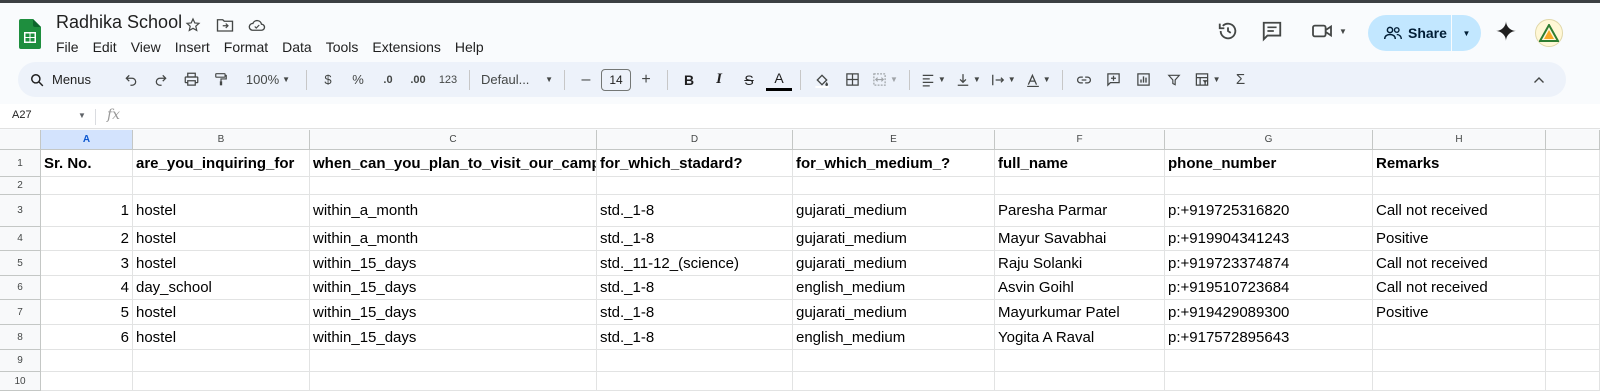  Describe the element at coordinates (22, 115) in the screenshot. I see `name-box: A27` at that location.